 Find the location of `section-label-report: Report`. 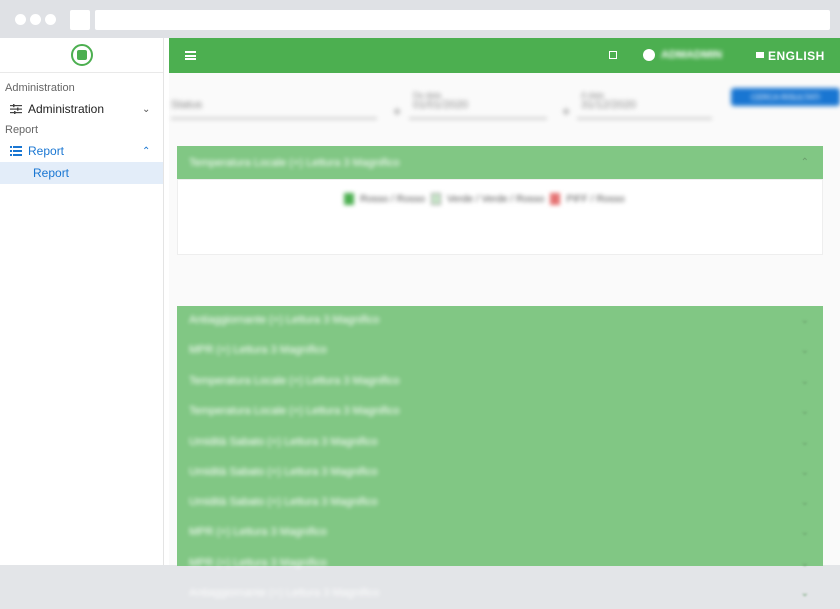

section-label-report: Report is located at coordinates (22, 130).